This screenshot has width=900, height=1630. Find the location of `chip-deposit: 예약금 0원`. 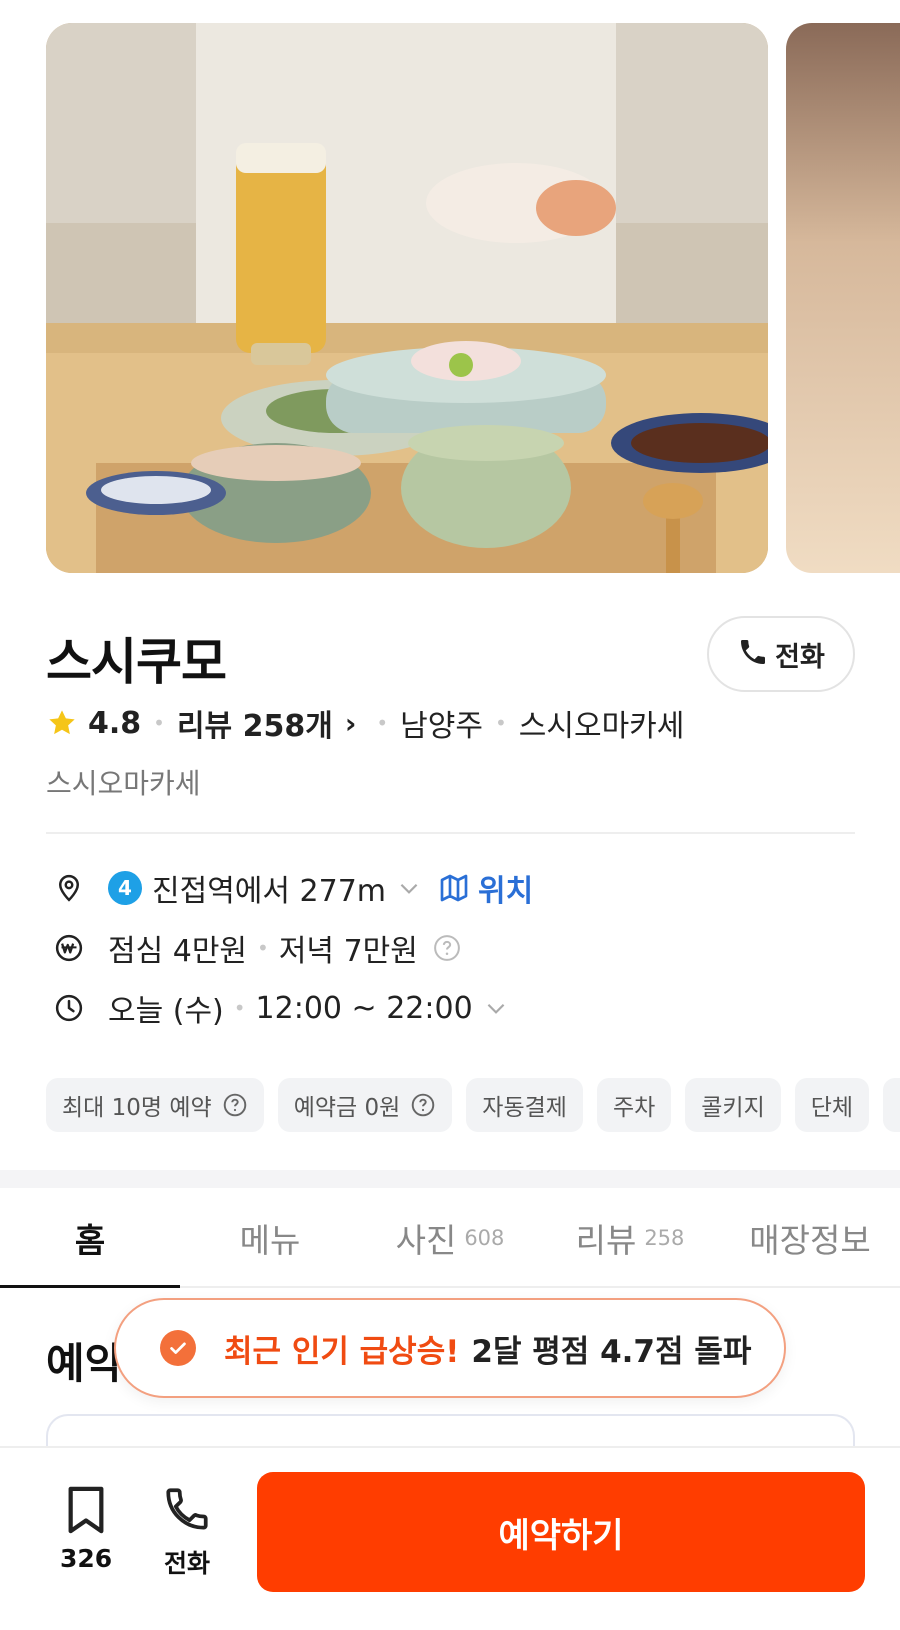

chip-deposit: 예약금 0원 is located at coordinates (365, 1105).